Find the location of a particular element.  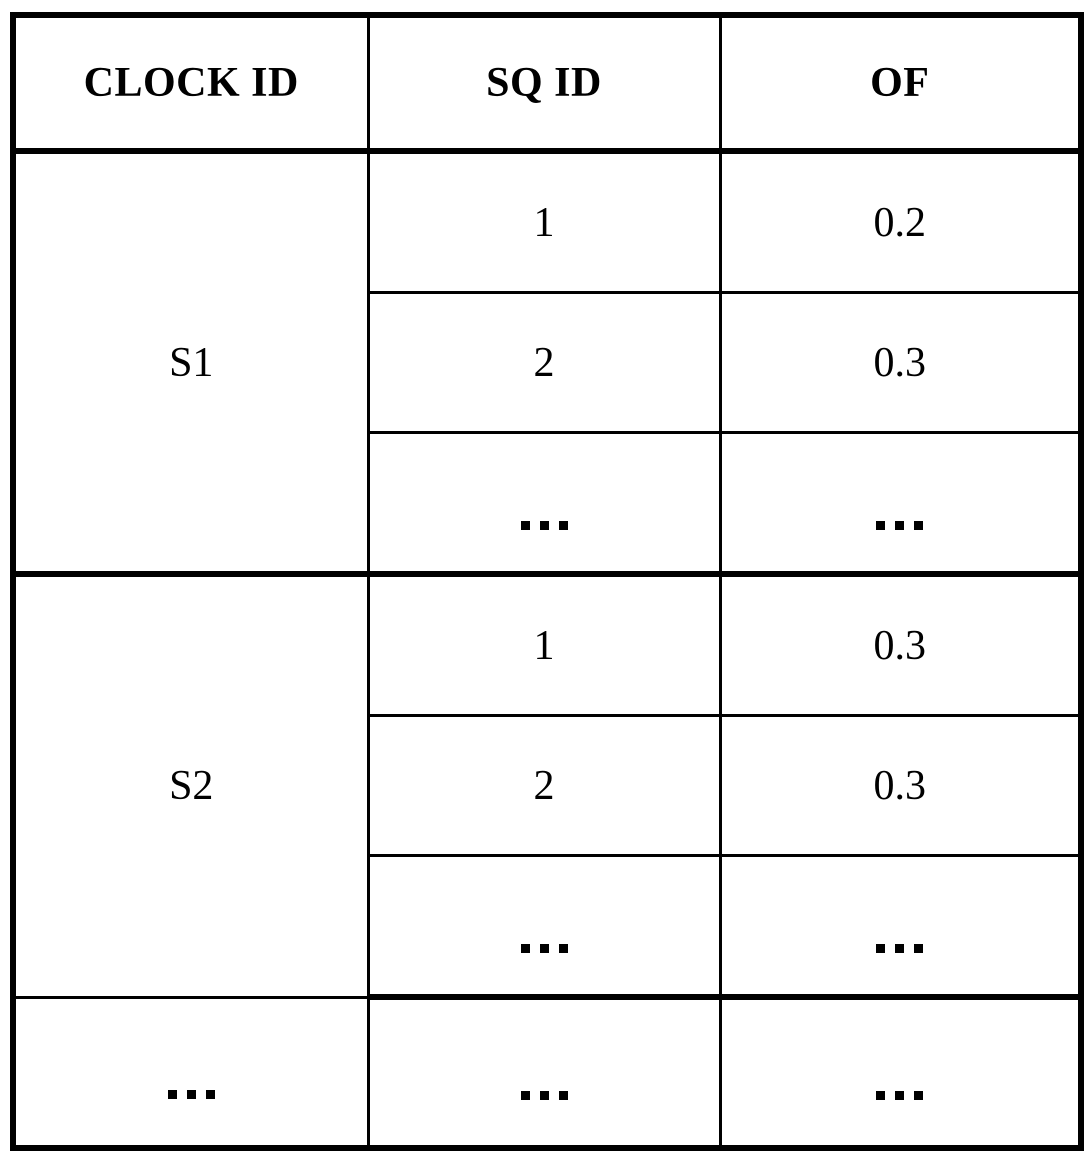

header-row: CLOCK ID SQ ID OF is located at coordinates (547, 83).